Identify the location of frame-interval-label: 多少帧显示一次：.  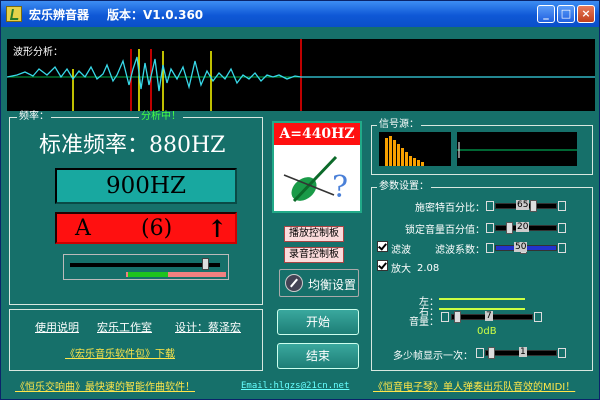
(433, 356).